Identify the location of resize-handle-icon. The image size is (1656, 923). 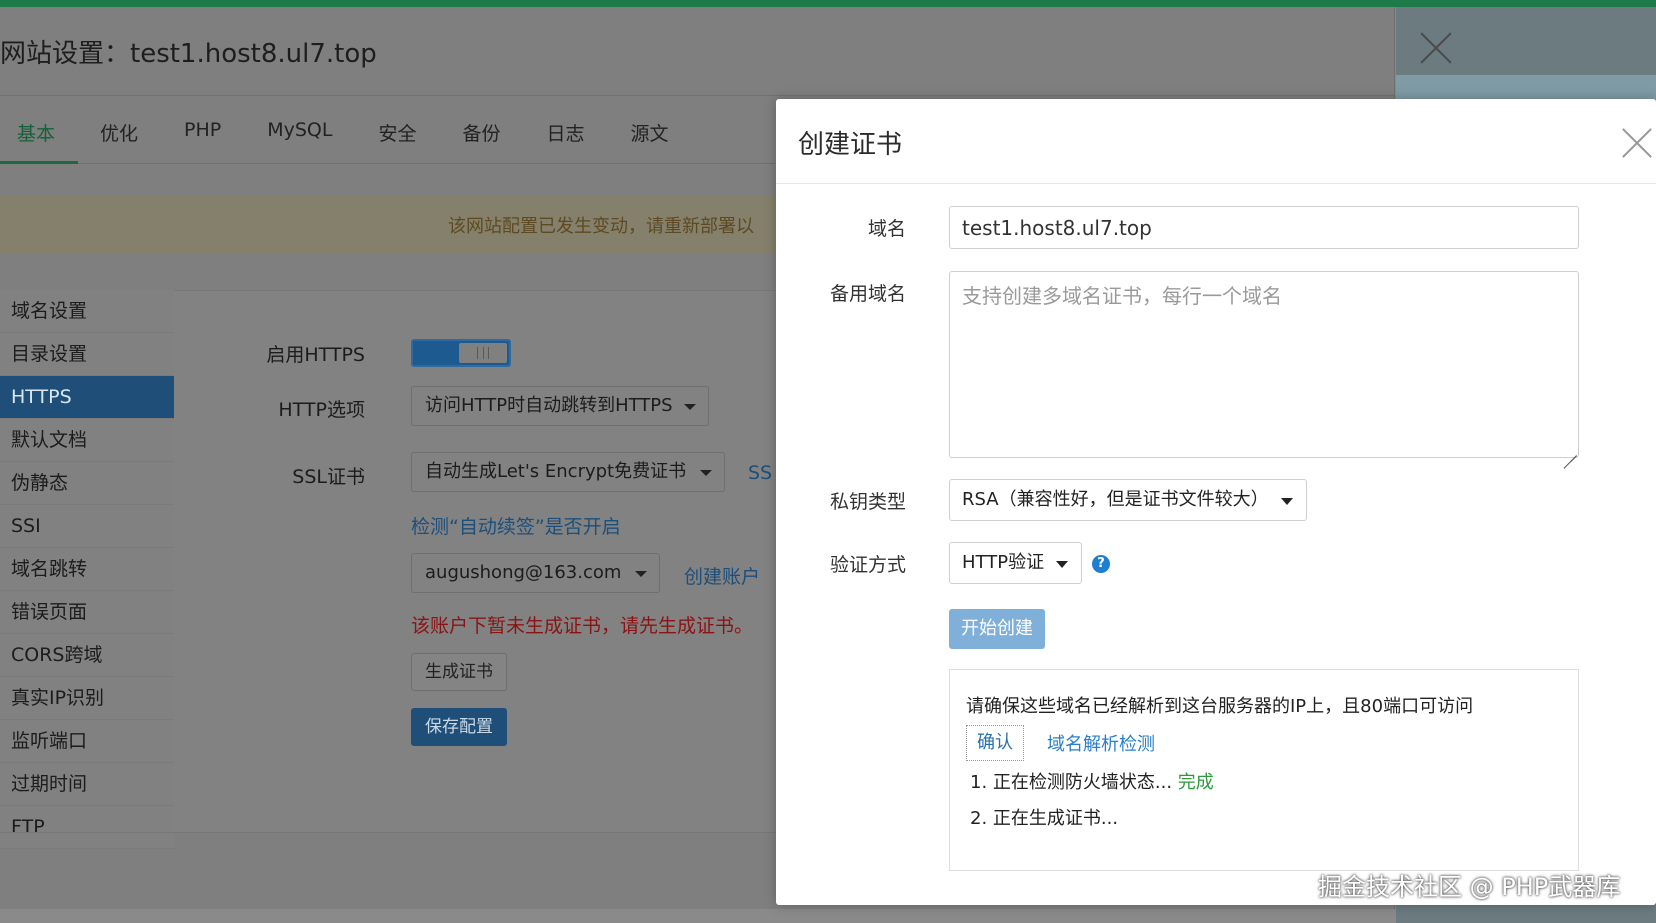
(1570, 449).